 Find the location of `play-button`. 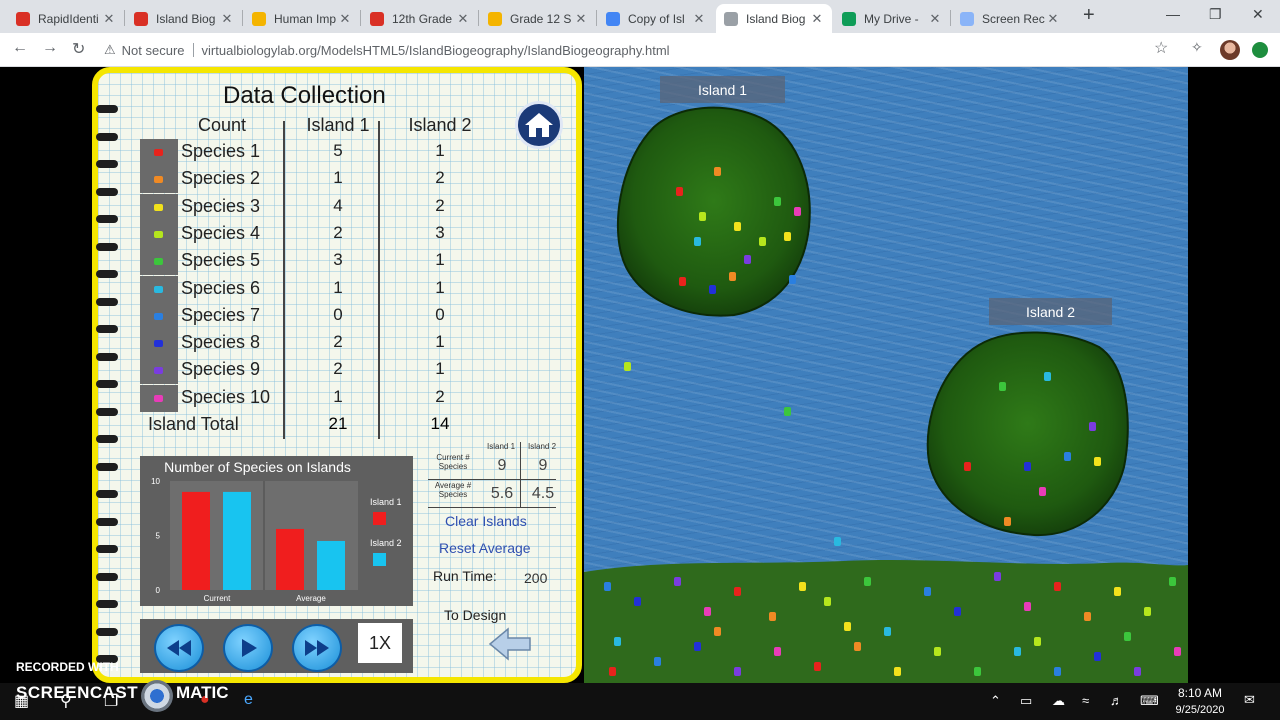

play-button is located at coordinates (248, 648).